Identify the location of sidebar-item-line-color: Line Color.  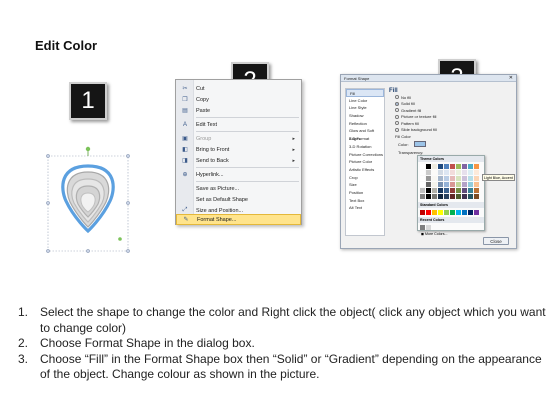
(365, 101).